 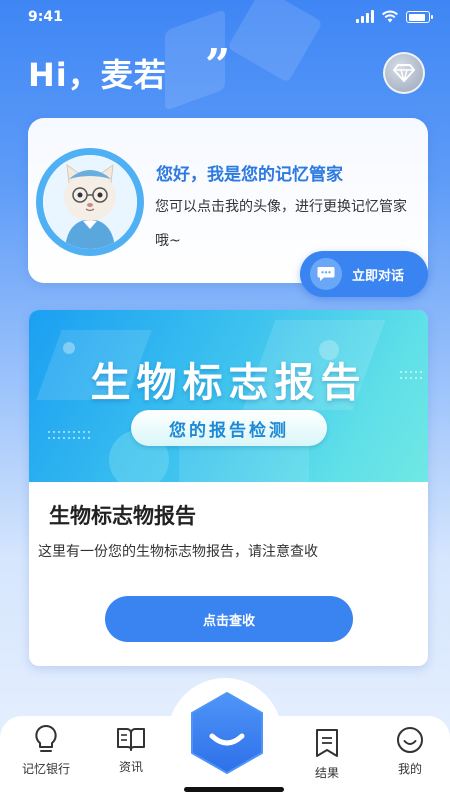 I want to click on talk-now-button: 立即对话, so click(x=364, y=274).